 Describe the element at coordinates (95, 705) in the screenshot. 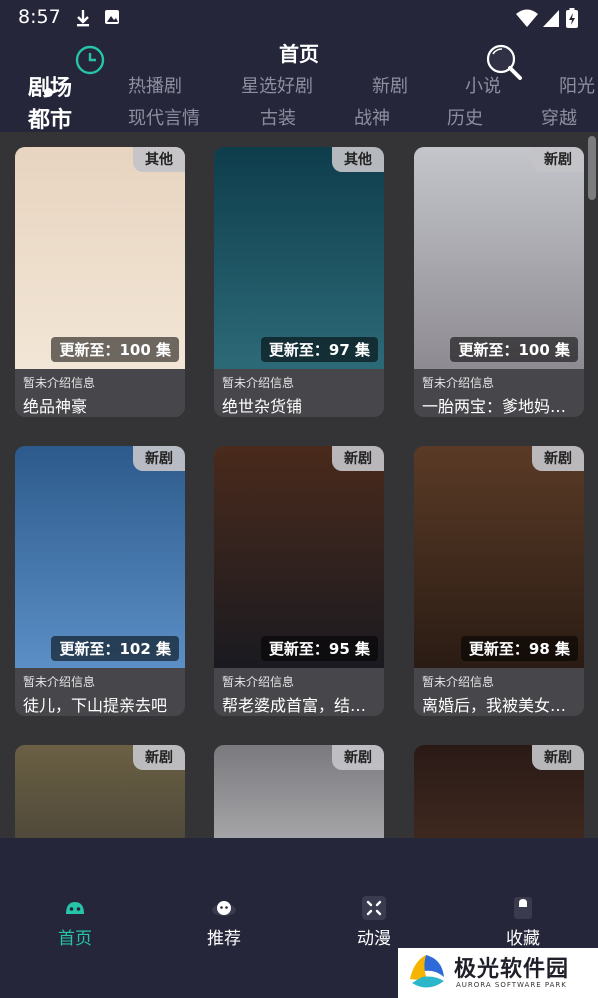

I see `drama-title: 徒儿，下山提亲去吧` at that location.